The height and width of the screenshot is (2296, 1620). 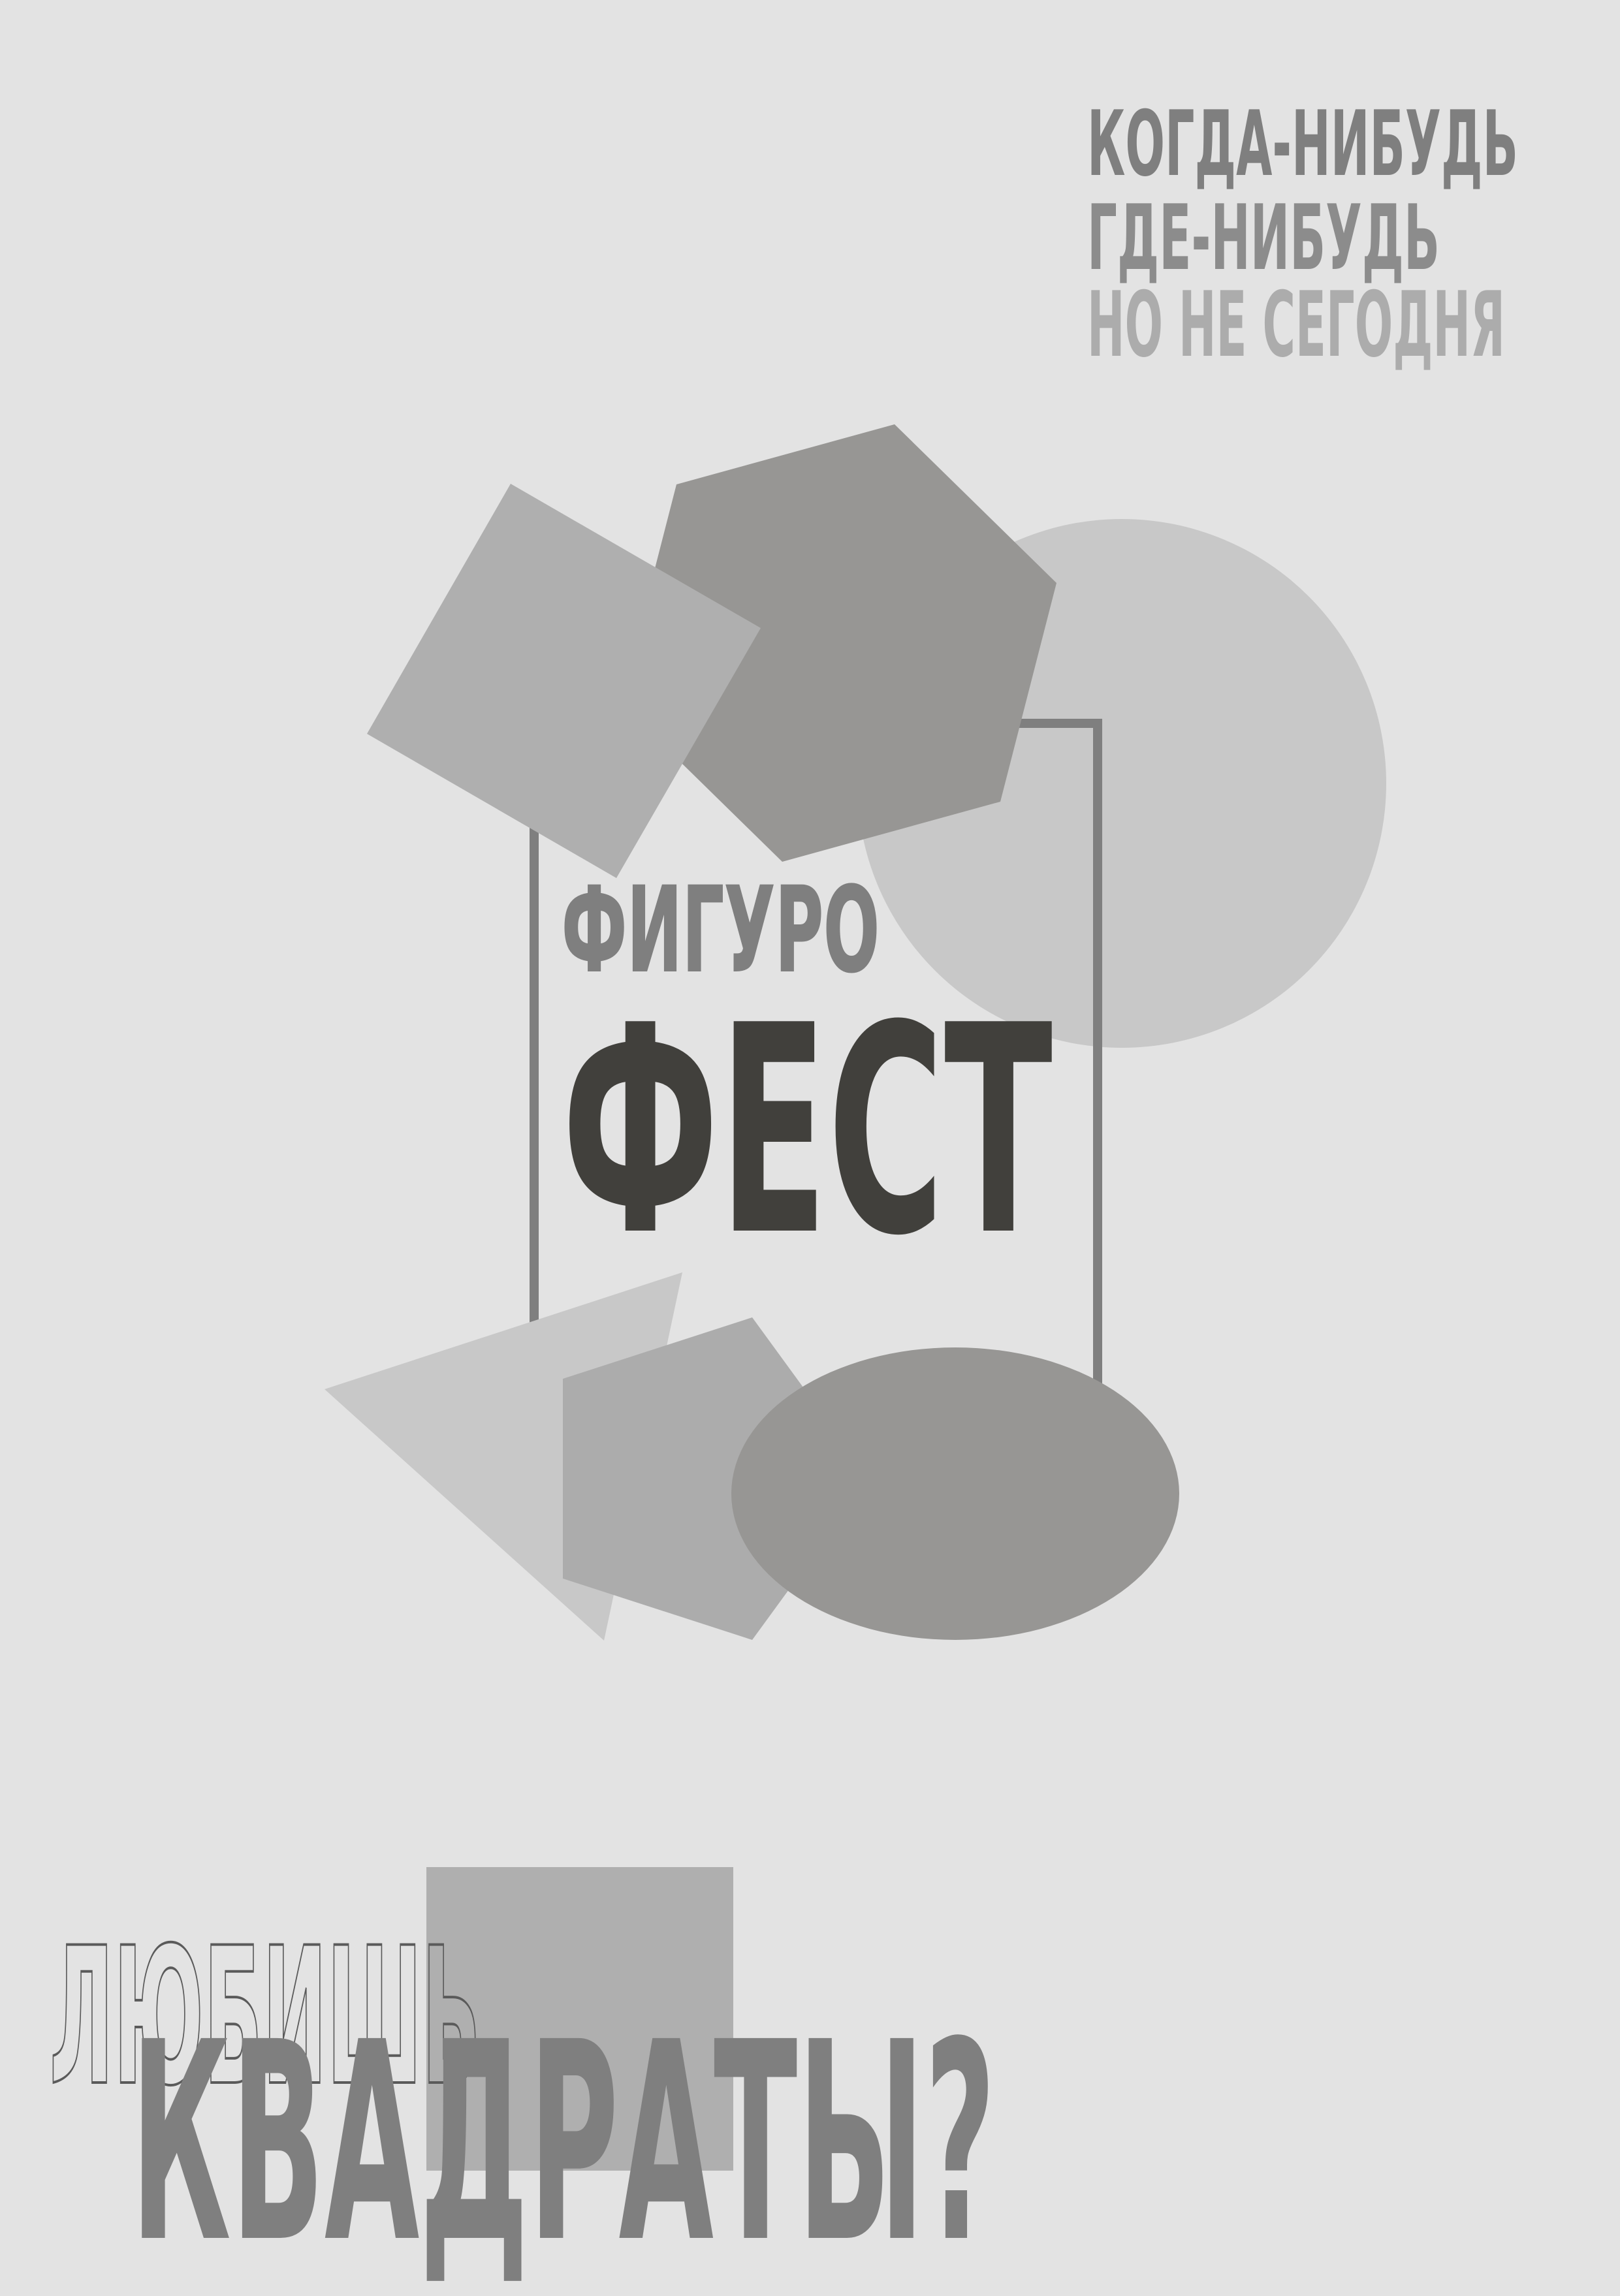 I want to click on main-word: КВАДРАТЫ?, so click(x=563, y=2140).